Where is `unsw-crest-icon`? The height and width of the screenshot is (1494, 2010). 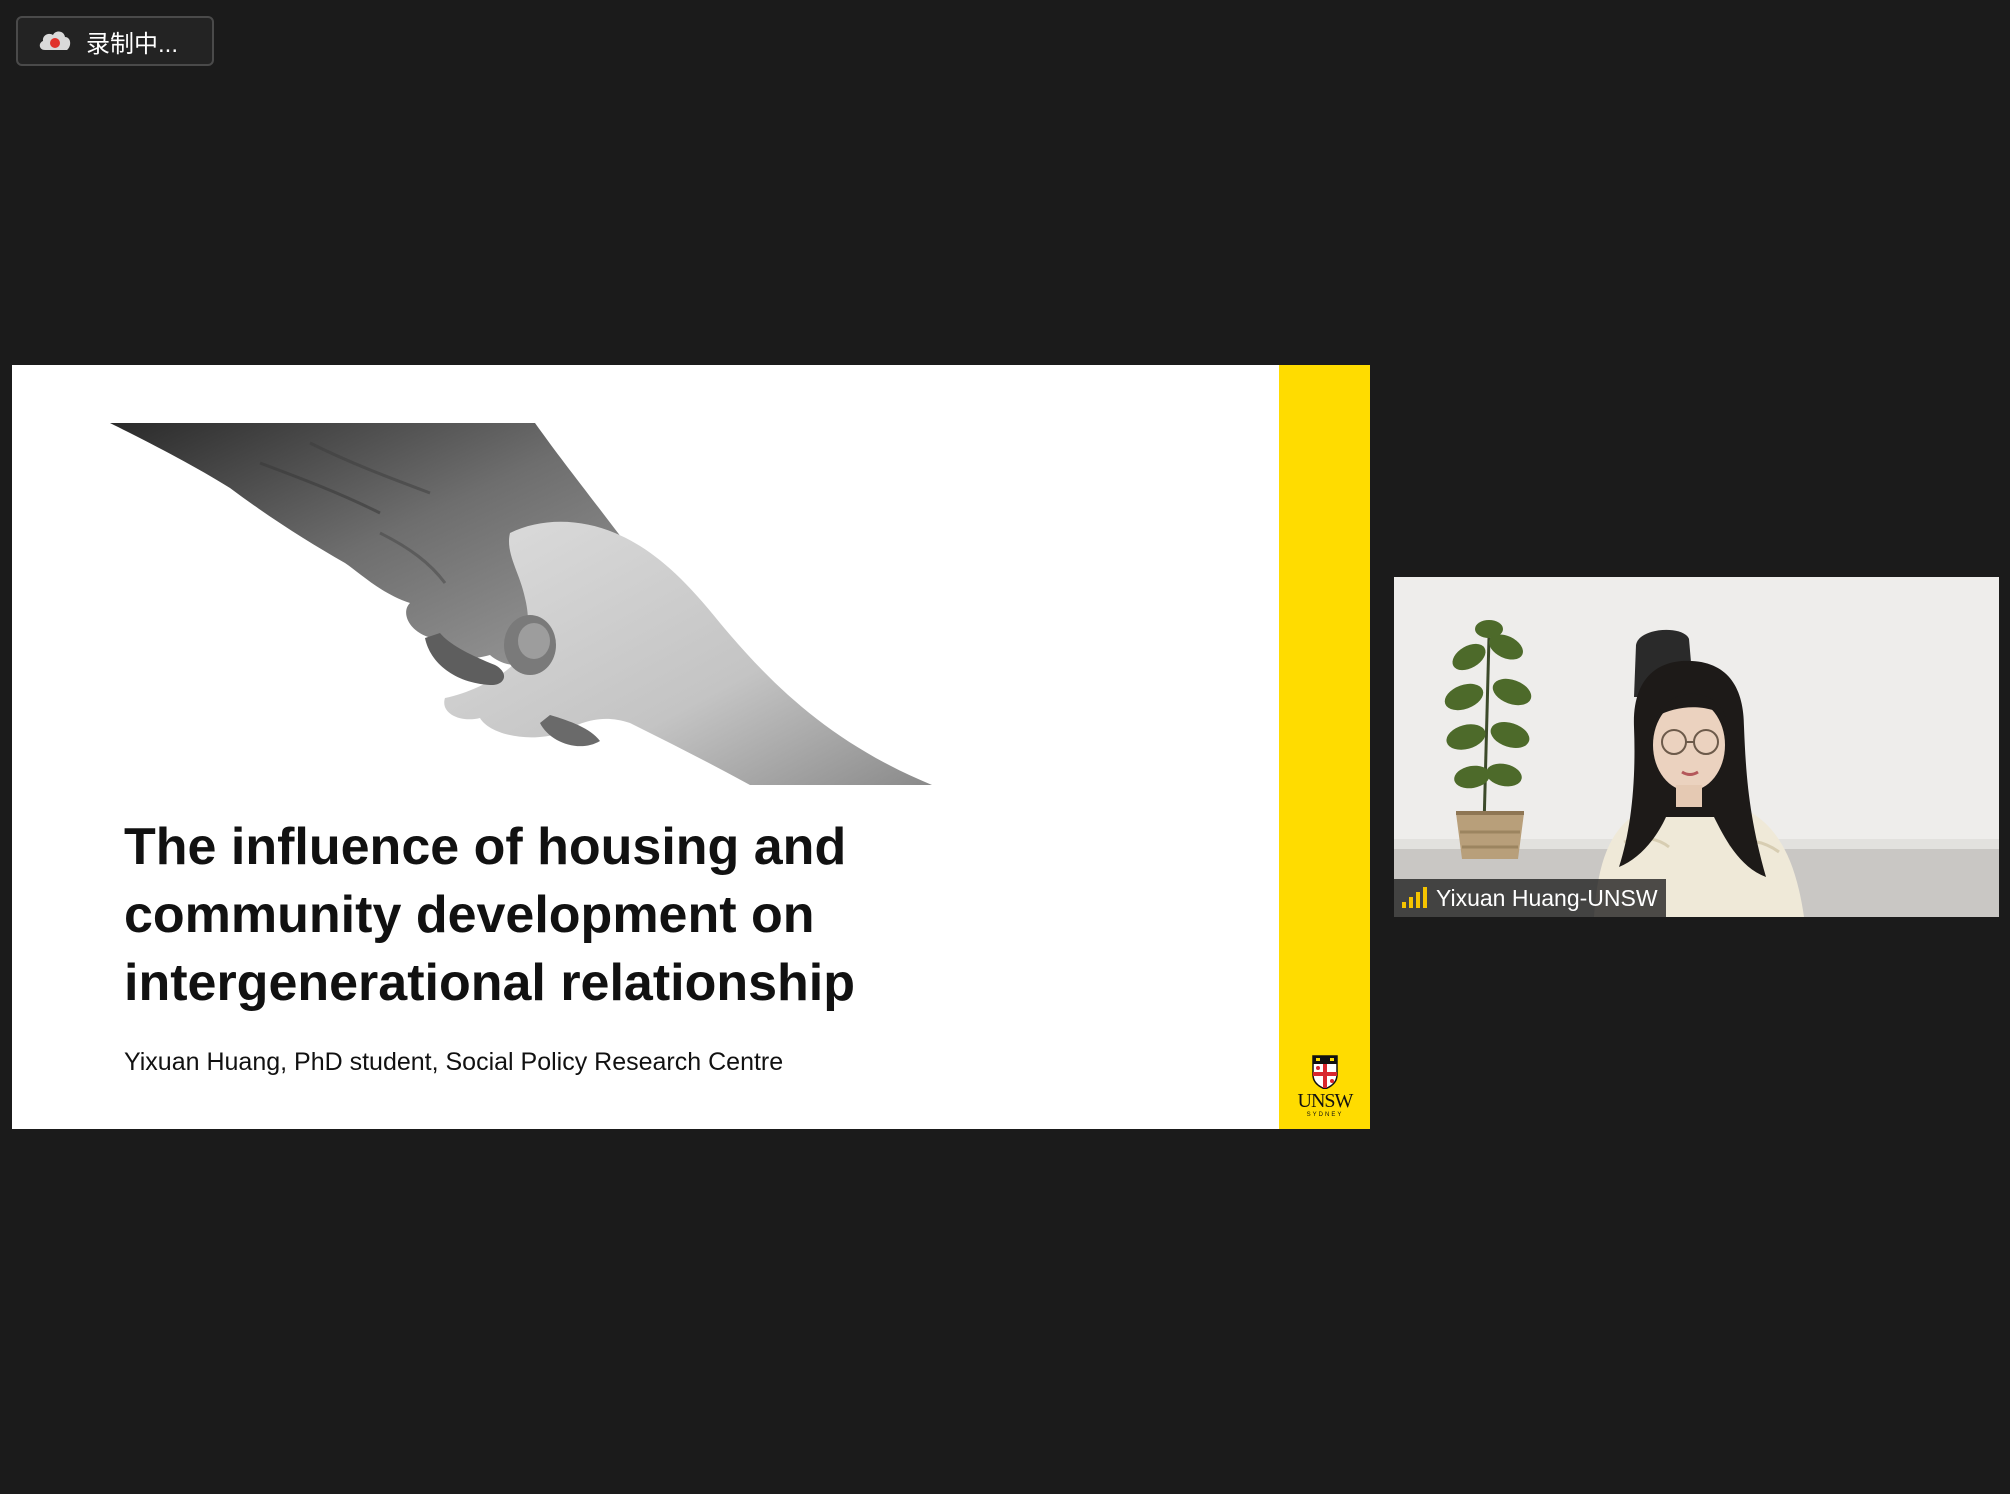
unsw-crest-icon is located at coordinates (1325, 1072).